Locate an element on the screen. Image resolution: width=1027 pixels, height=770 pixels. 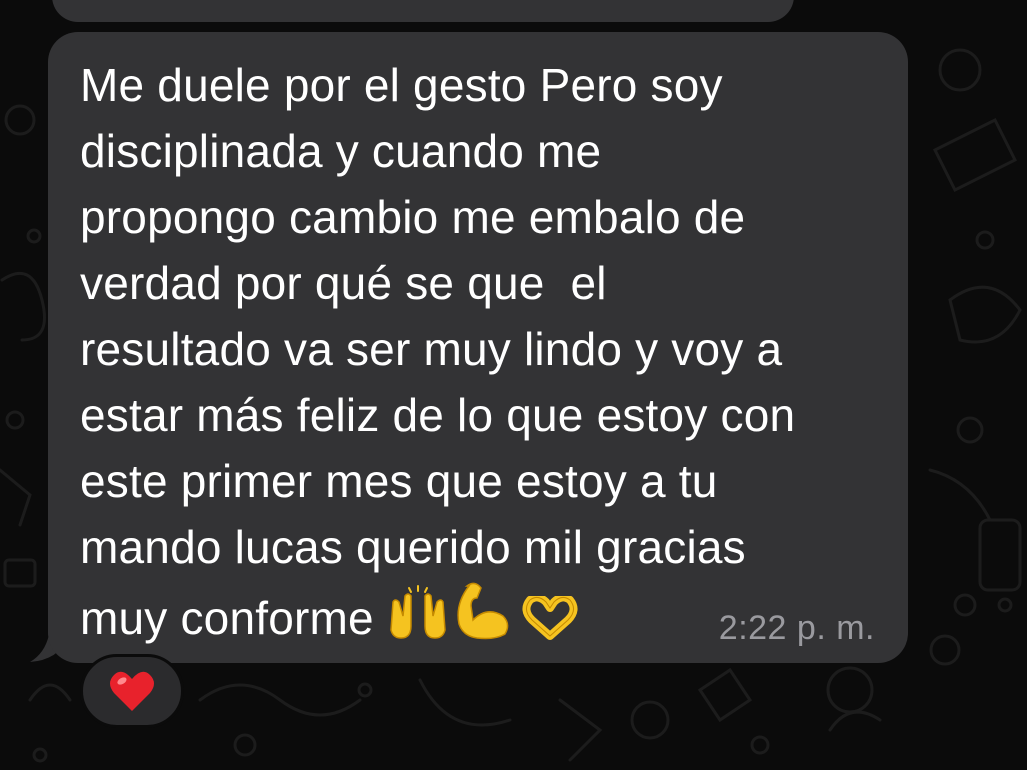
raising-hands-icon is located at coordinates (418, 620).